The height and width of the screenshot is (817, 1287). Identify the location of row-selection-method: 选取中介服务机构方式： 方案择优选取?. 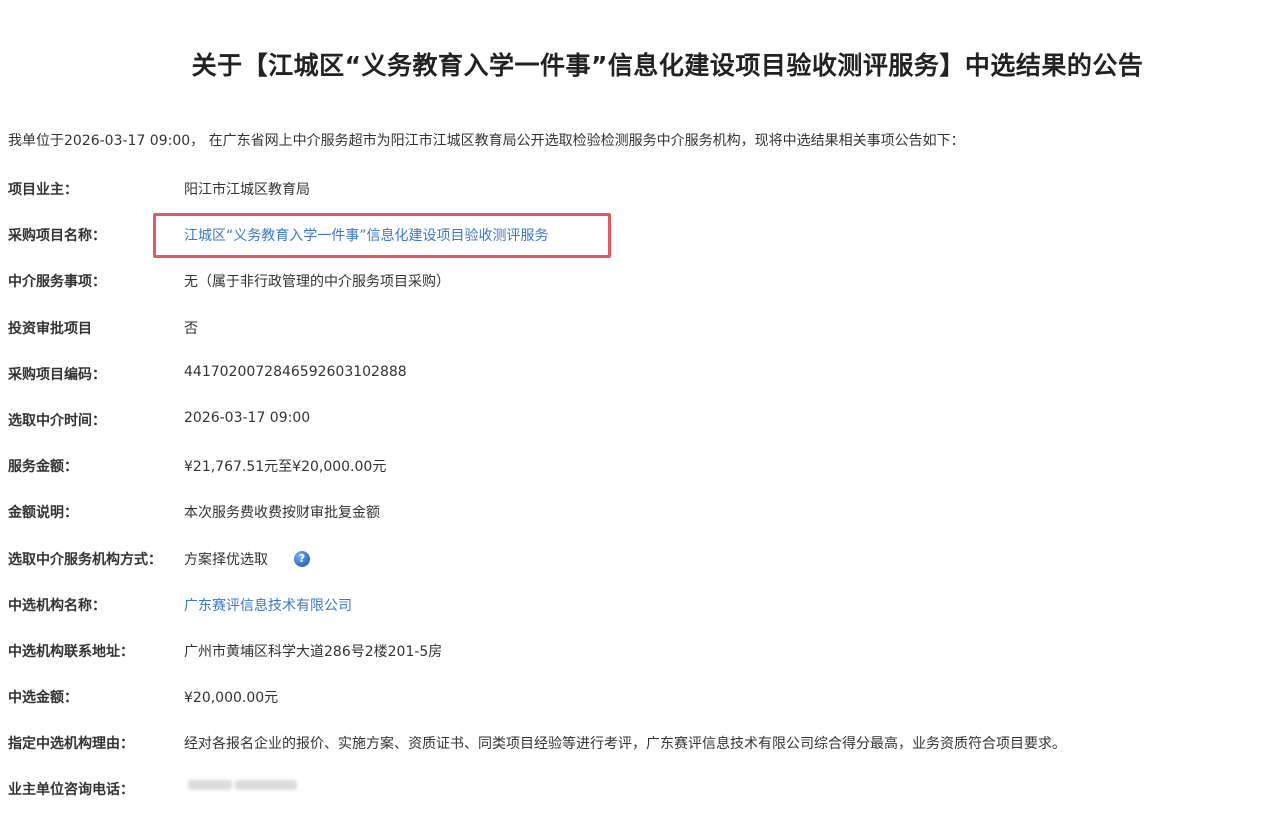
(643, 559).